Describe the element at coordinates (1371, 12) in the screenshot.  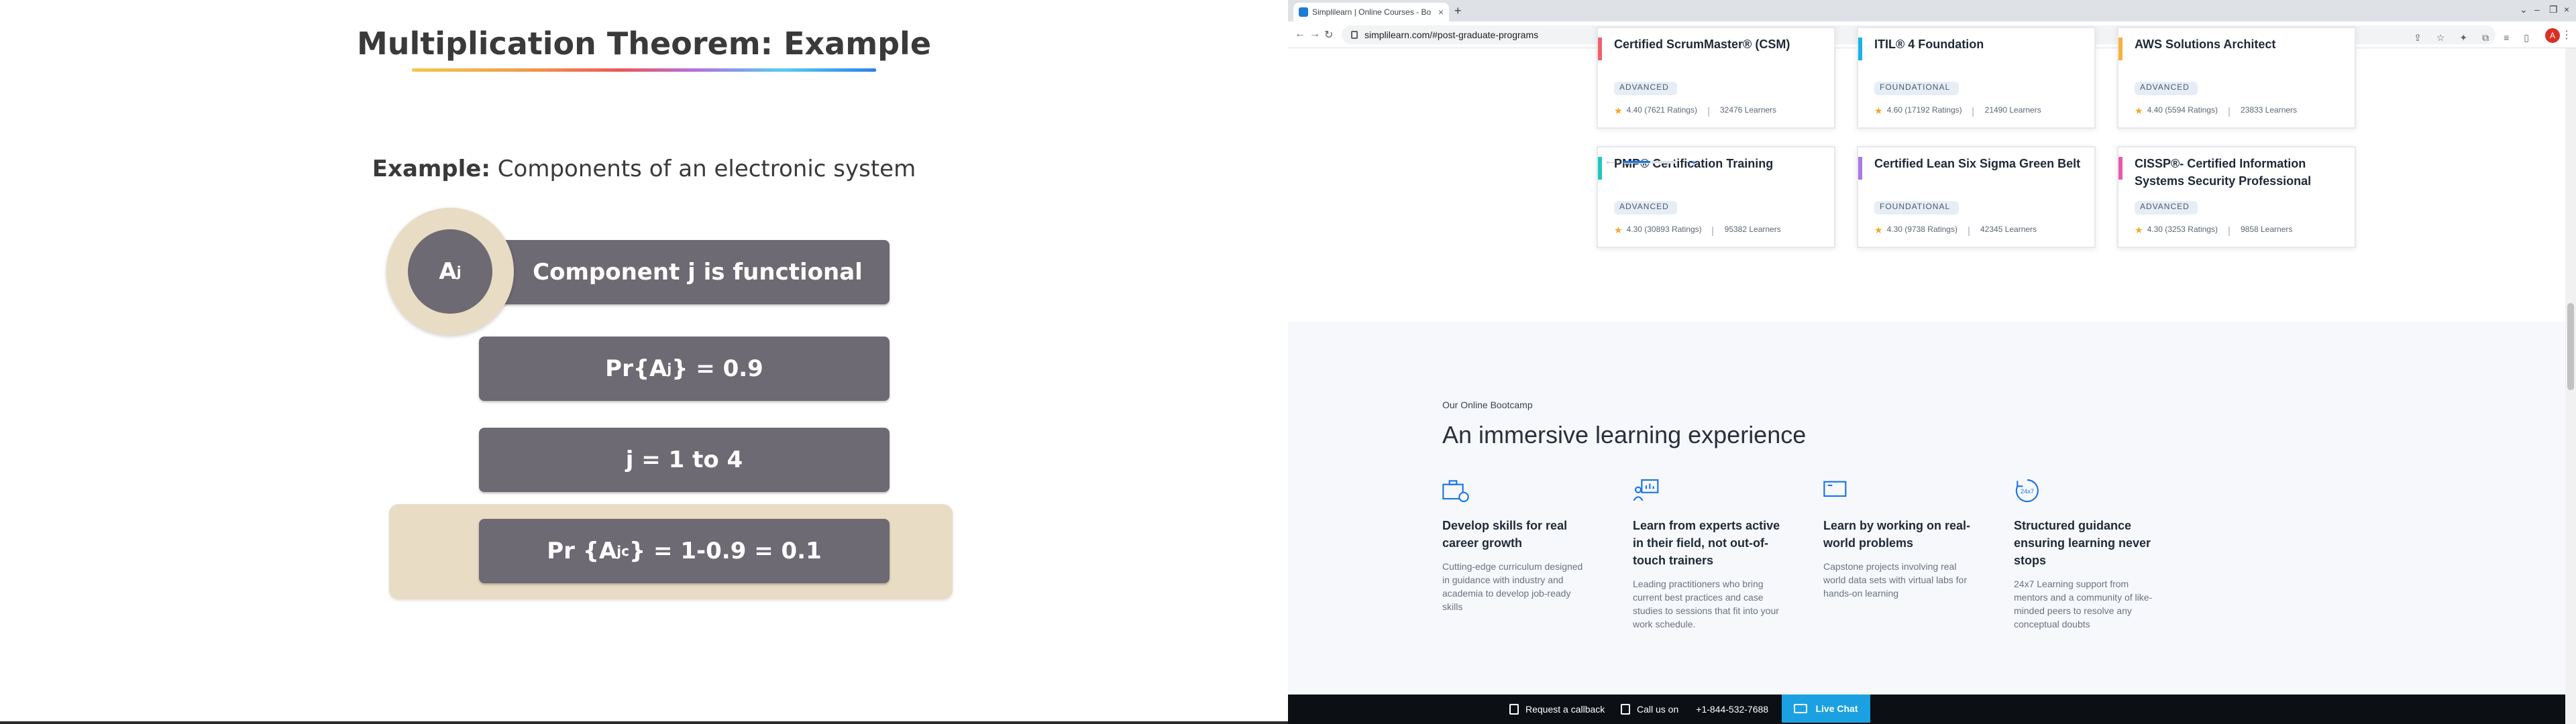
I see `browser-tab: Simplilearn | Online Courses - Bo ×` at that location.